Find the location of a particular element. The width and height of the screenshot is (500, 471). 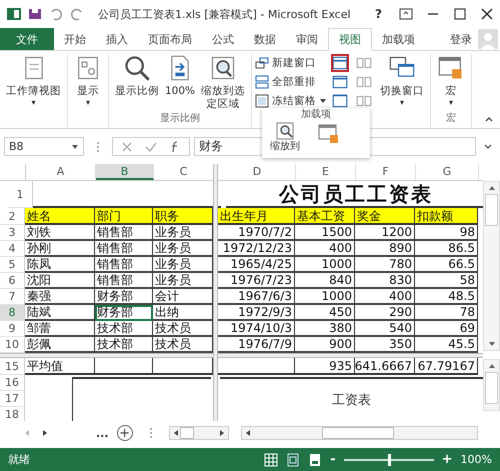

scroll-right-icon is located at coordinates (222, 433).